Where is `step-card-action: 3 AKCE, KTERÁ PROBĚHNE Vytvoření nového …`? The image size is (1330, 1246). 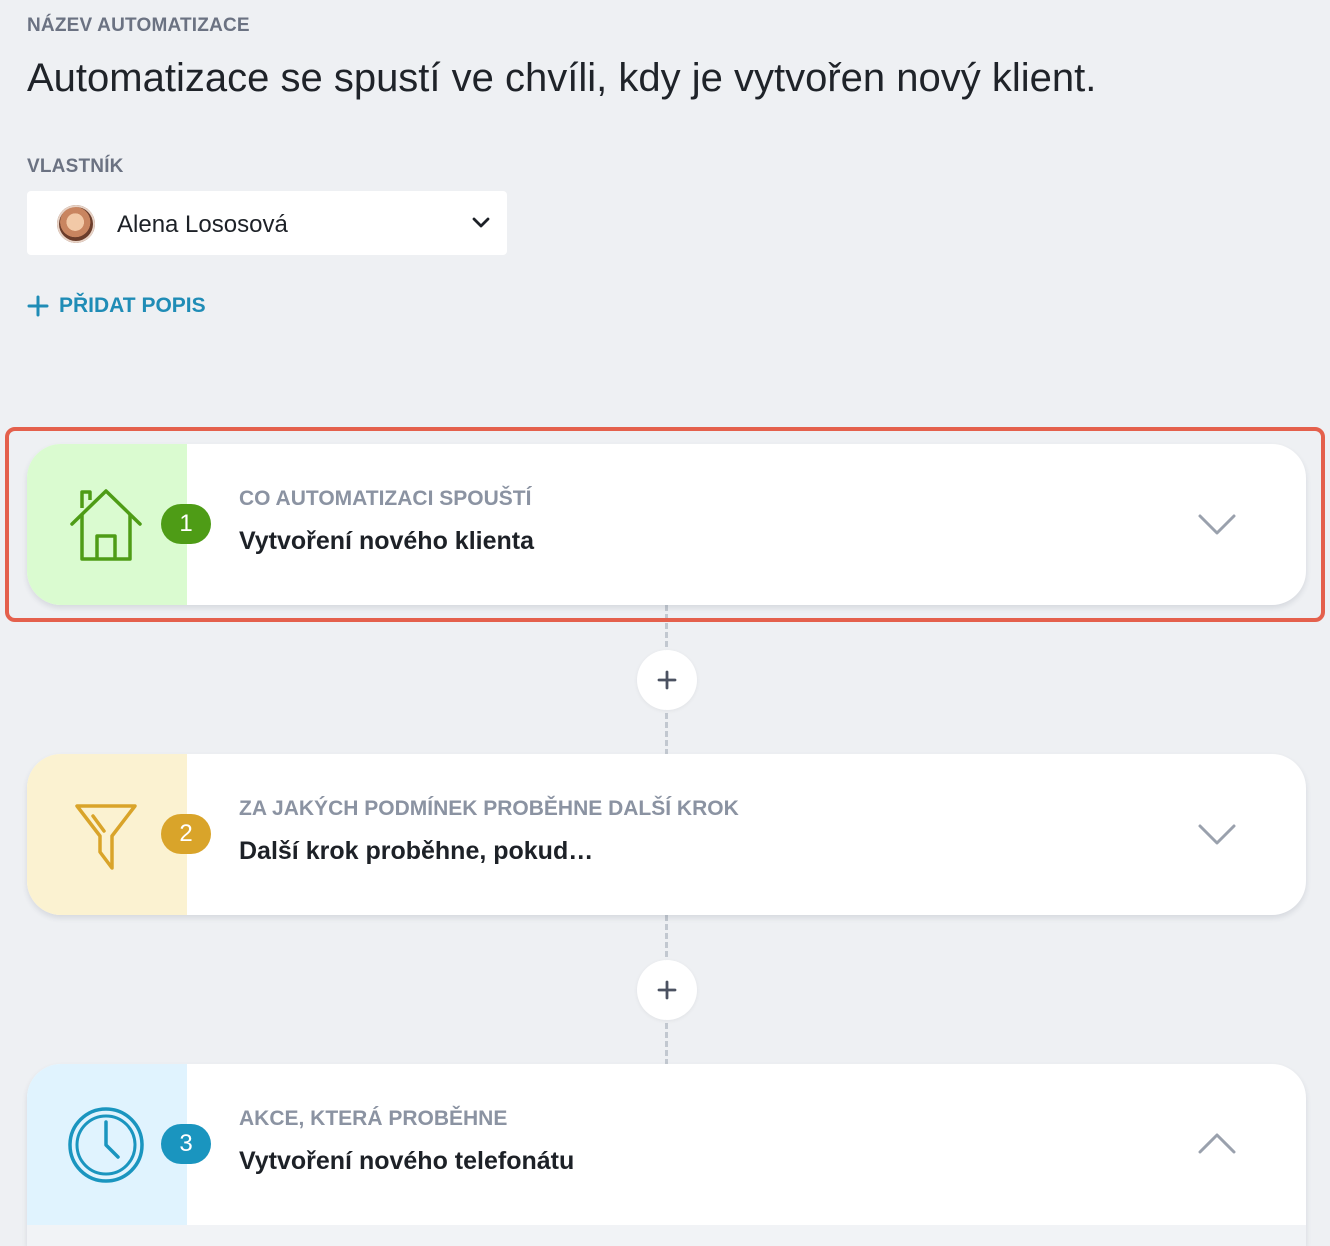 step-card-action: 3 AKCE, KTERÁ PROBĚHNE Vytvoření nového … is located at coordinates (666, 1155).